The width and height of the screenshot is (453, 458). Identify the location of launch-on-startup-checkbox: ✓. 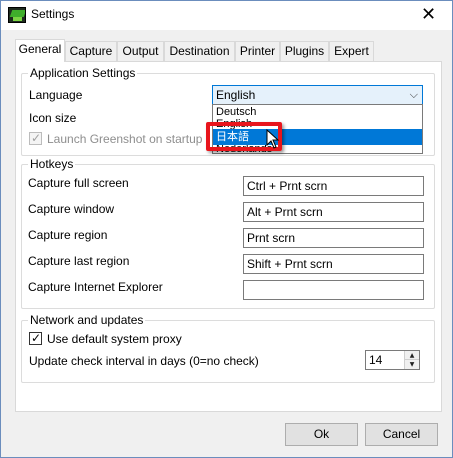
(35, 138).